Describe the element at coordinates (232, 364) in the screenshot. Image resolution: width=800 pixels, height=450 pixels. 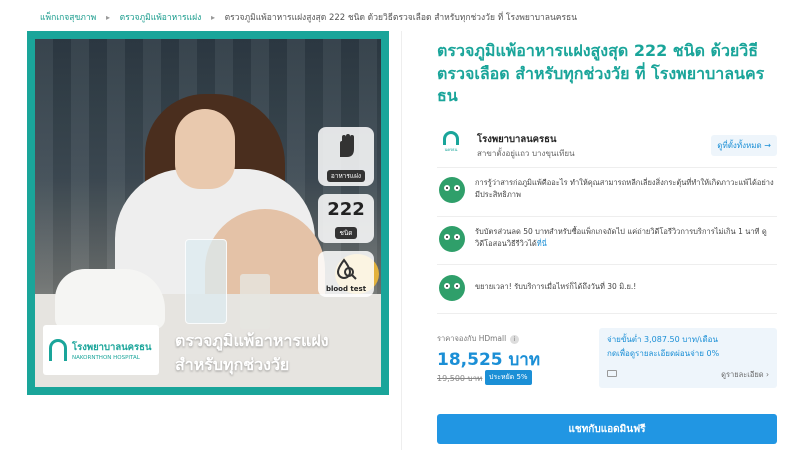
I see `image-overlay-line2: สำหรับทุกช่วงวัย` at that location.